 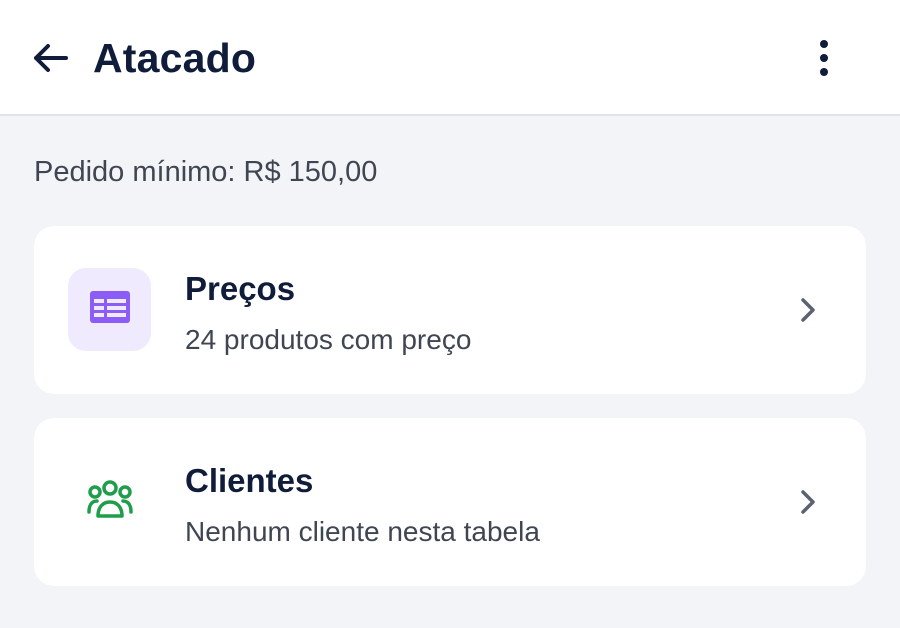 I want to click on arrow-left-icon, so click(x=50, y=60).